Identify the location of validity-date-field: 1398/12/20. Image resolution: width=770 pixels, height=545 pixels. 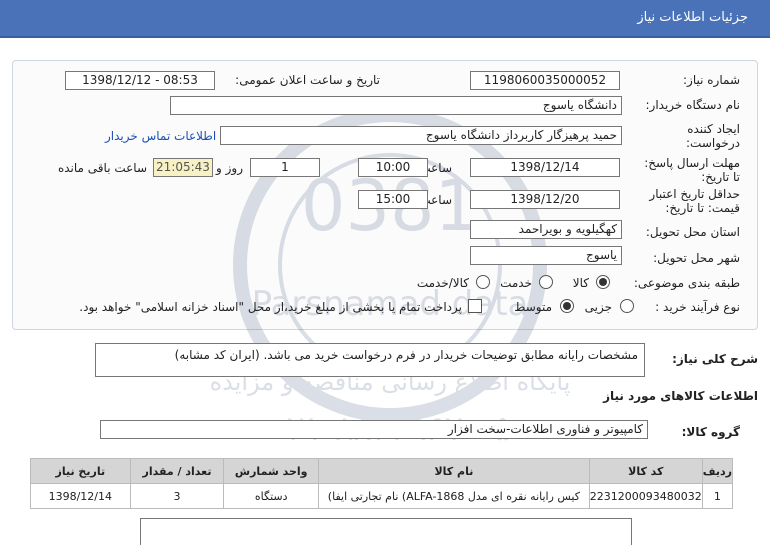
(545, 199).